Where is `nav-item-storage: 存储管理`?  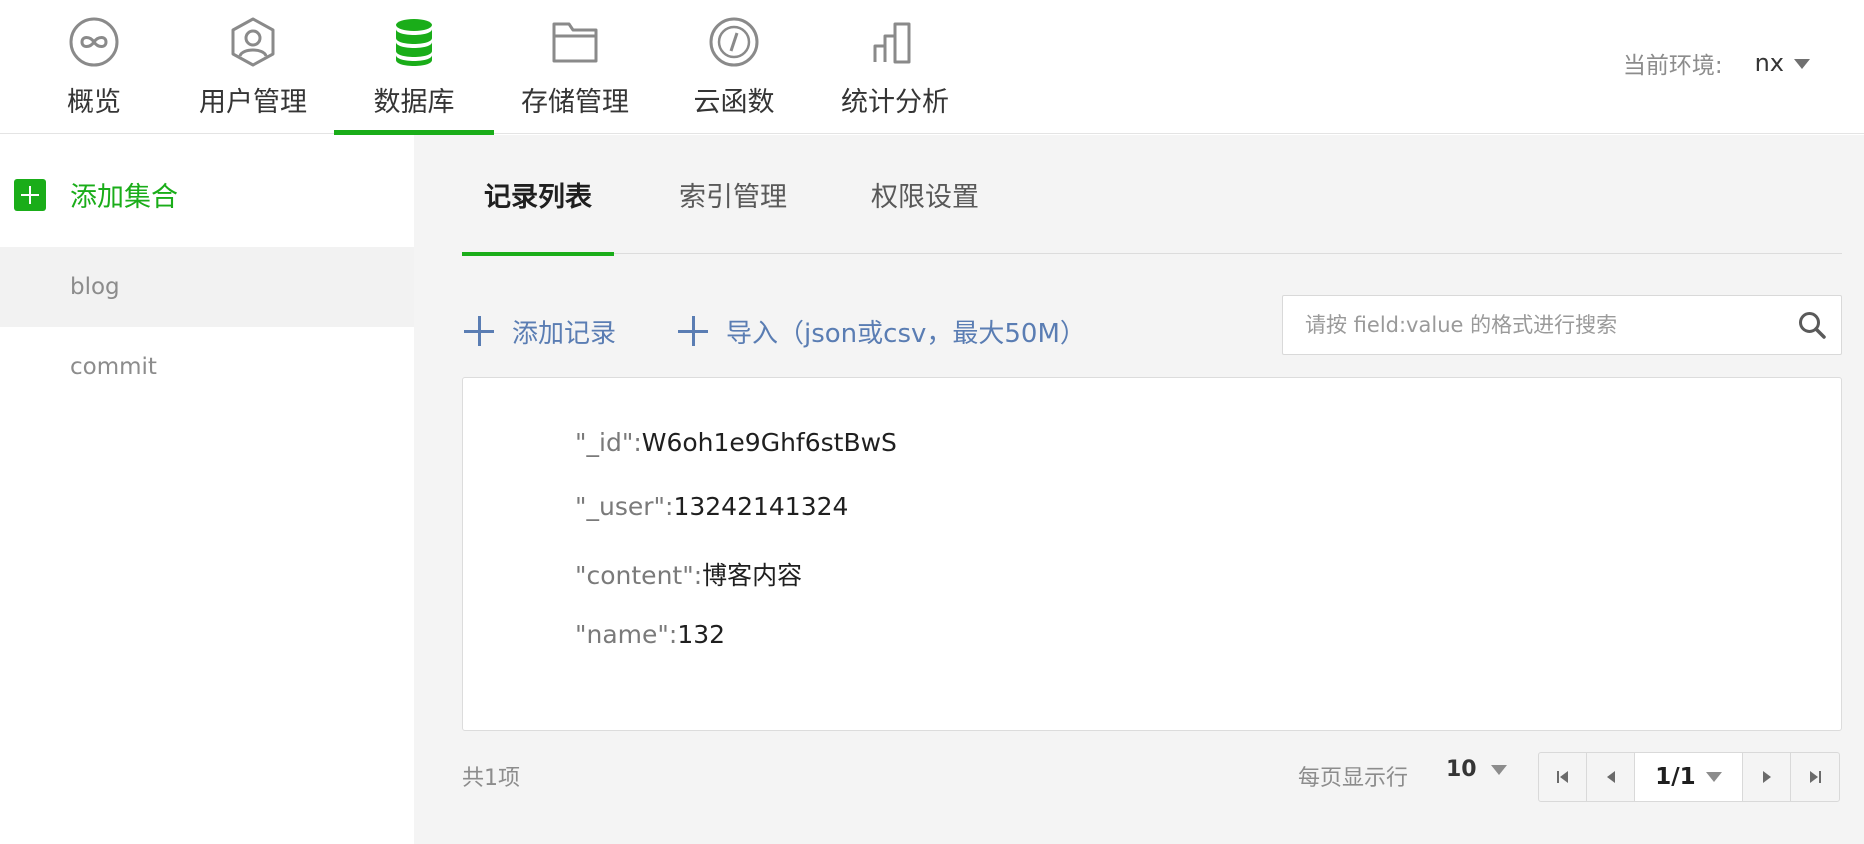
nav-item-storage: 存储管理 is located at coordinates (575, 67).